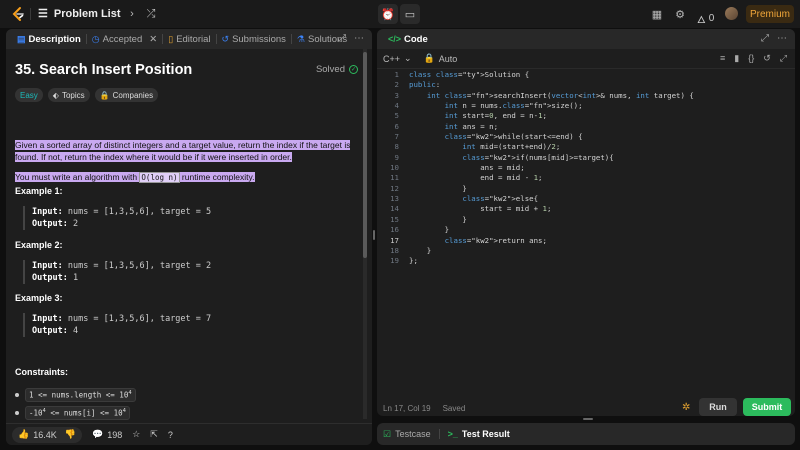 The width and height of the screenshot is (800, 450). What do you see at coordinates (586, 251) in the screenshot?
I see `code-line: 18 }` at bounding box center [586, 251].